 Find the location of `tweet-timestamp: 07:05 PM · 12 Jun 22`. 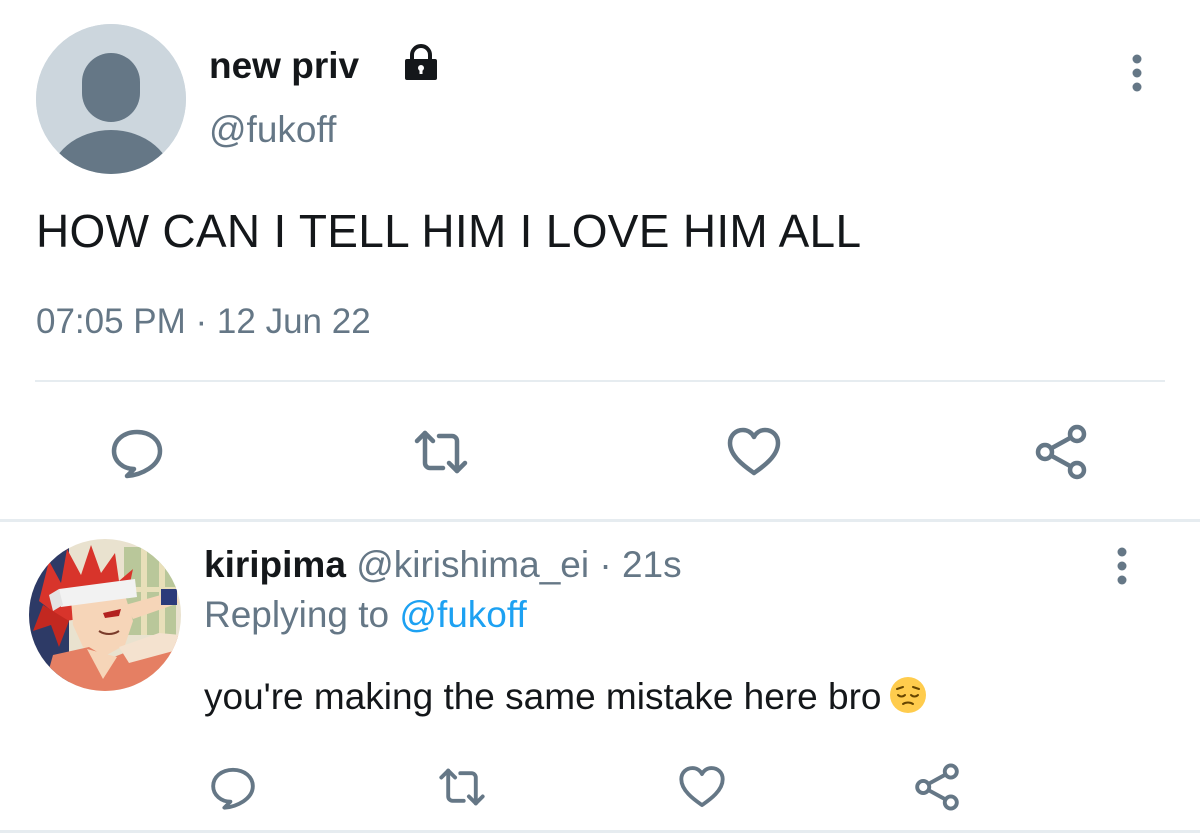

tweet-timestamp: 07:05 PM · 12 Jun 22 is located at coordinates (203, 322).